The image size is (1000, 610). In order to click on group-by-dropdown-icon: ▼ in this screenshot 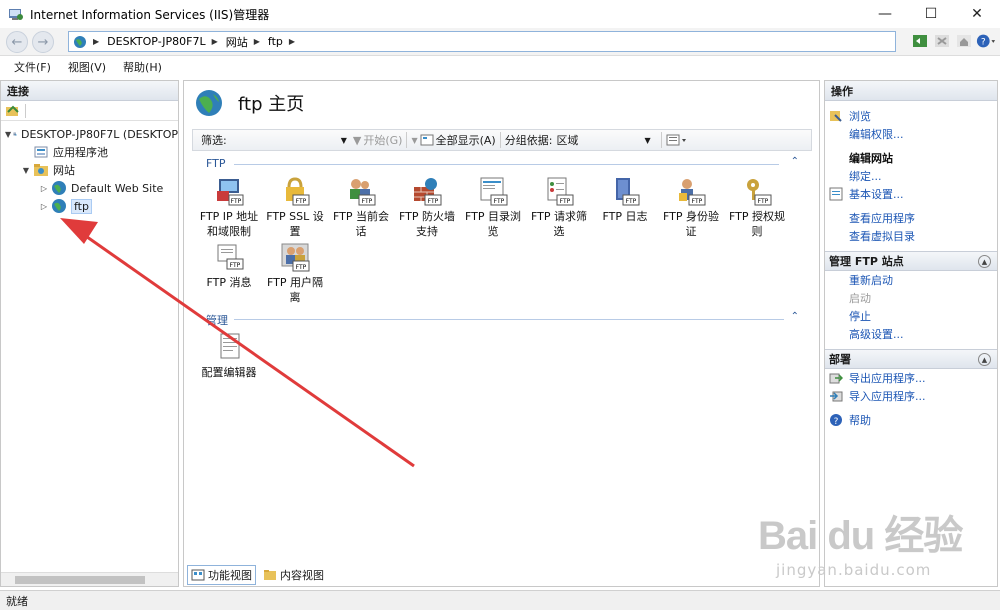, I will do `click(647, 140)`.